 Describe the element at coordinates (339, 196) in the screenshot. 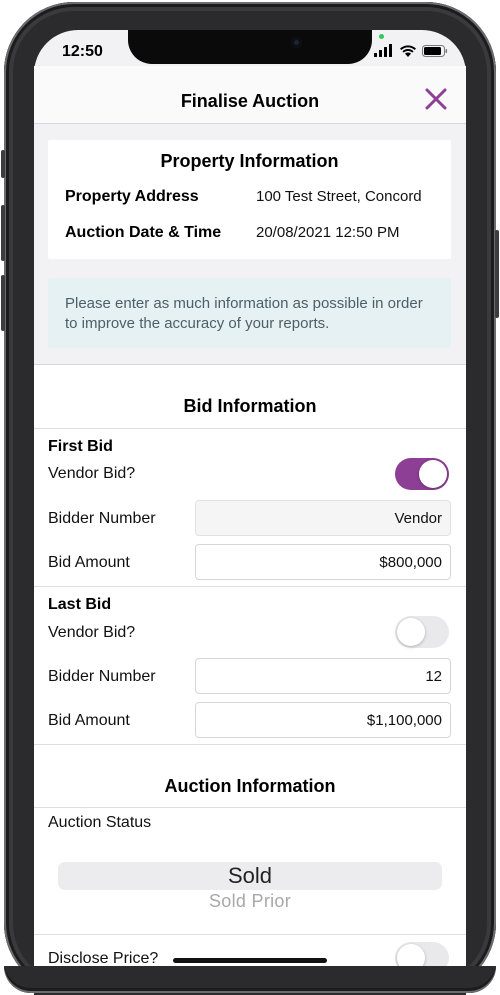

I see `property-address-value: 100 Test Street, Concord` at that location.